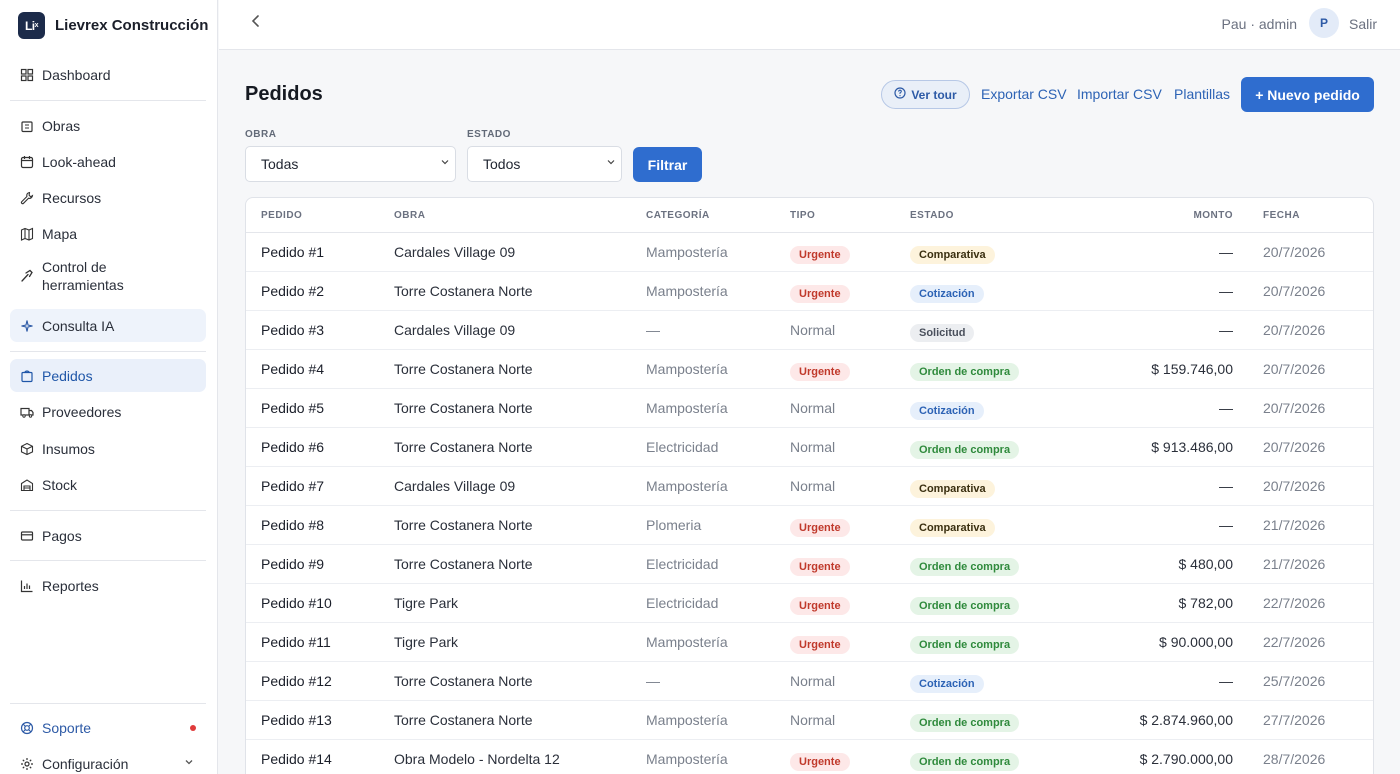 This screenshot has width=1400, height=774. What do you see at coordinates (1119, 94) in the screenshot?
I see `import-csv-link: Importar CSV` at bounding box center [1119, 94].